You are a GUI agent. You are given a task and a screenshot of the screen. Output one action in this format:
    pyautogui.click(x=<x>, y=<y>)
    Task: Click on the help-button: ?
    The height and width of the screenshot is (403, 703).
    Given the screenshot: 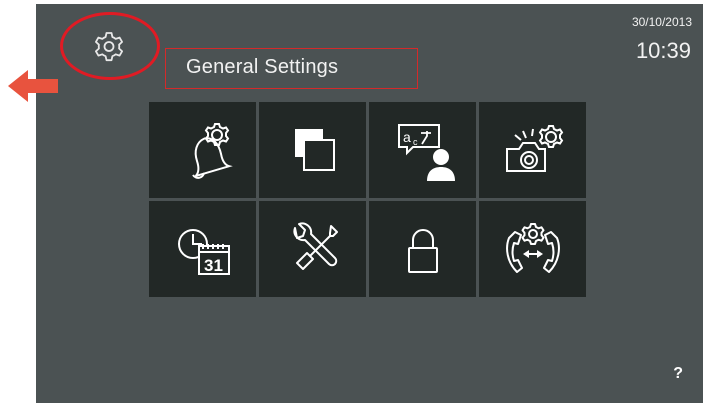 What is the action you would take?
    pyautogui.click(x=678, y=374)
    